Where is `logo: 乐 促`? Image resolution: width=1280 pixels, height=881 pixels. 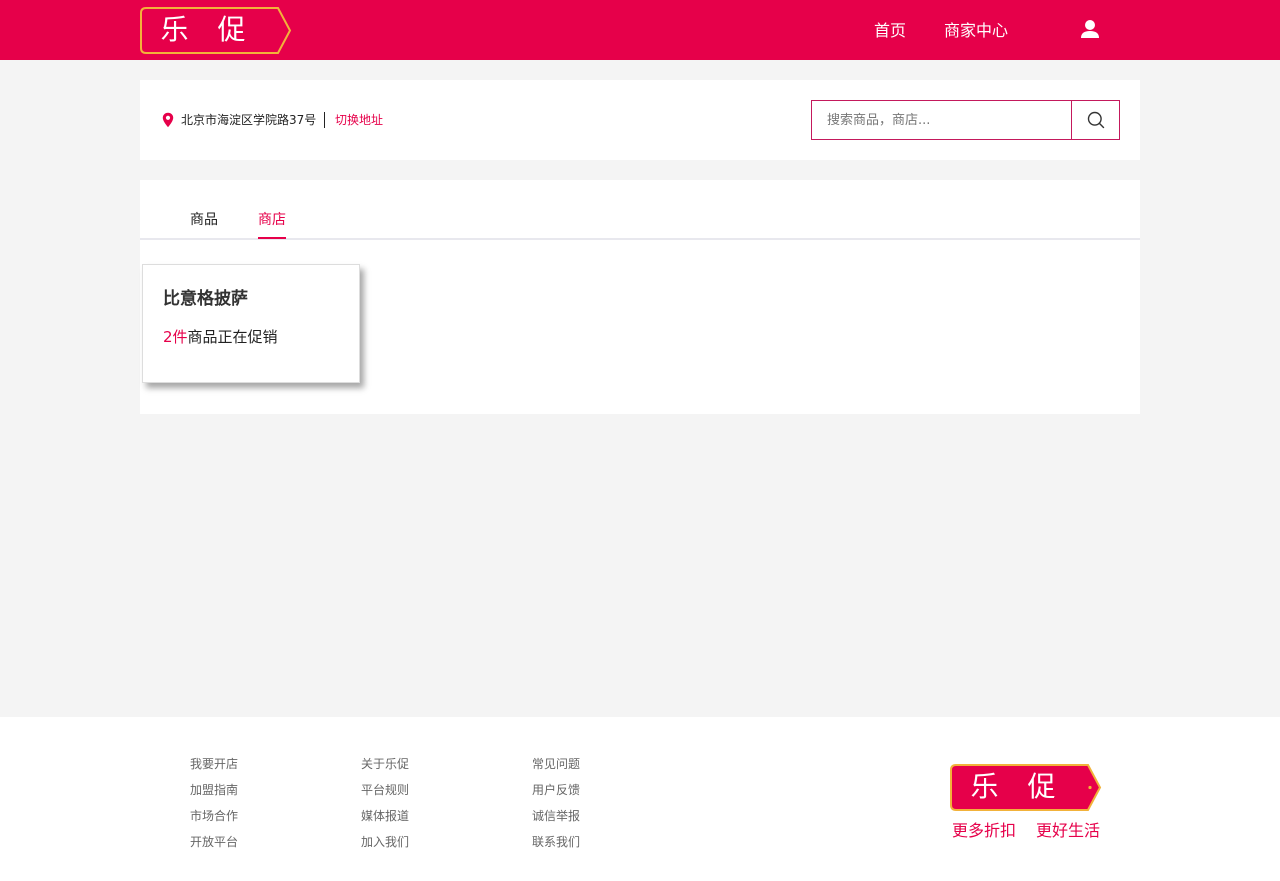
logo: 乐 促 is located at coordinates (216, 30).